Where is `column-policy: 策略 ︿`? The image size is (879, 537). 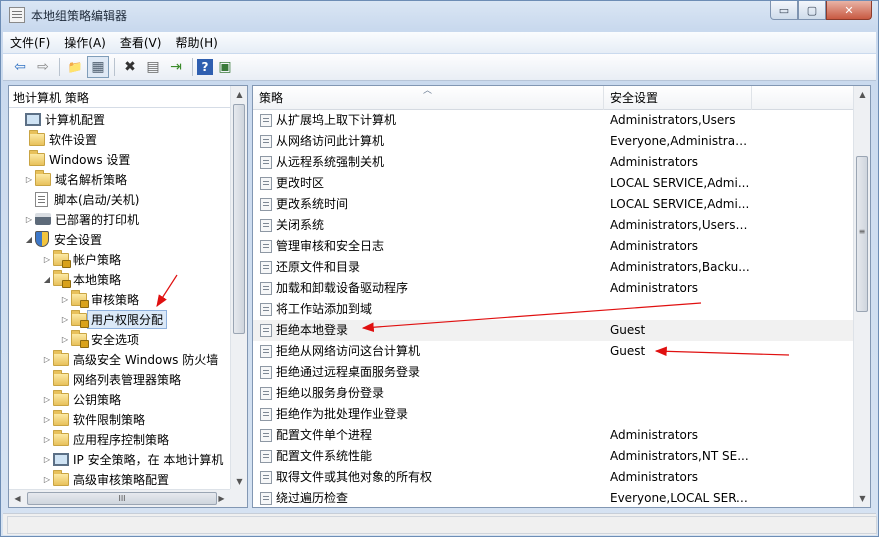 column-policy: 策略 ︿ is located at coordinates (428, 98).